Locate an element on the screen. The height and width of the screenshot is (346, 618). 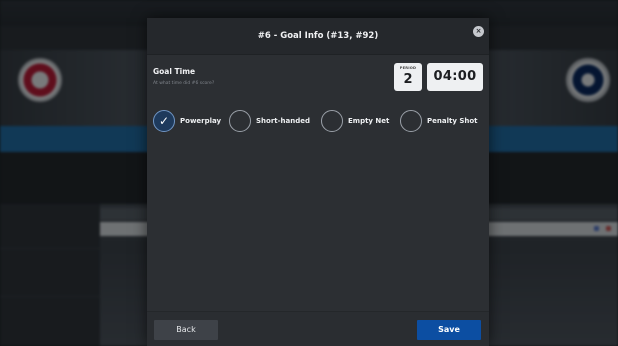
short-handed-checkbox is located at coordinates (240, 121).